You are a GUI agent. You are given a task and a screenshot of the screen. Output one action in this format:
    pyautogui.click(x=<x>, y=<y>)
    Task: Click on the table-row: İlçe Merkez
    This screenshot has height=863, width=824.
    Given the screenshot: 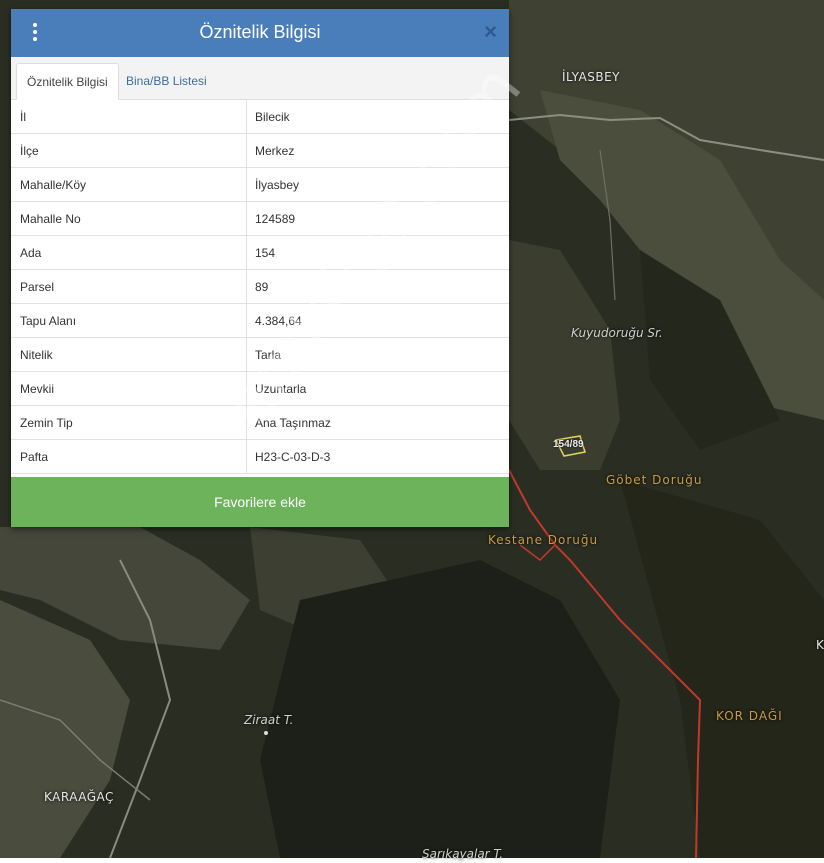 What is the action you would take?
    pyautogui.click(x=260, y=150)
    